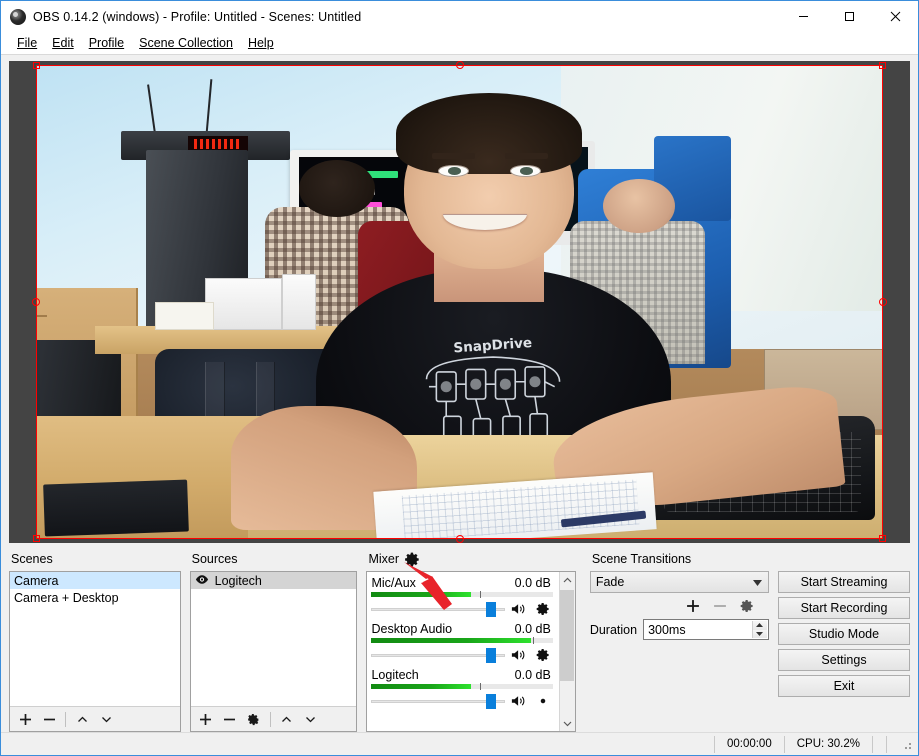  I want to click on spinbox-buttons, so click(759, 629).